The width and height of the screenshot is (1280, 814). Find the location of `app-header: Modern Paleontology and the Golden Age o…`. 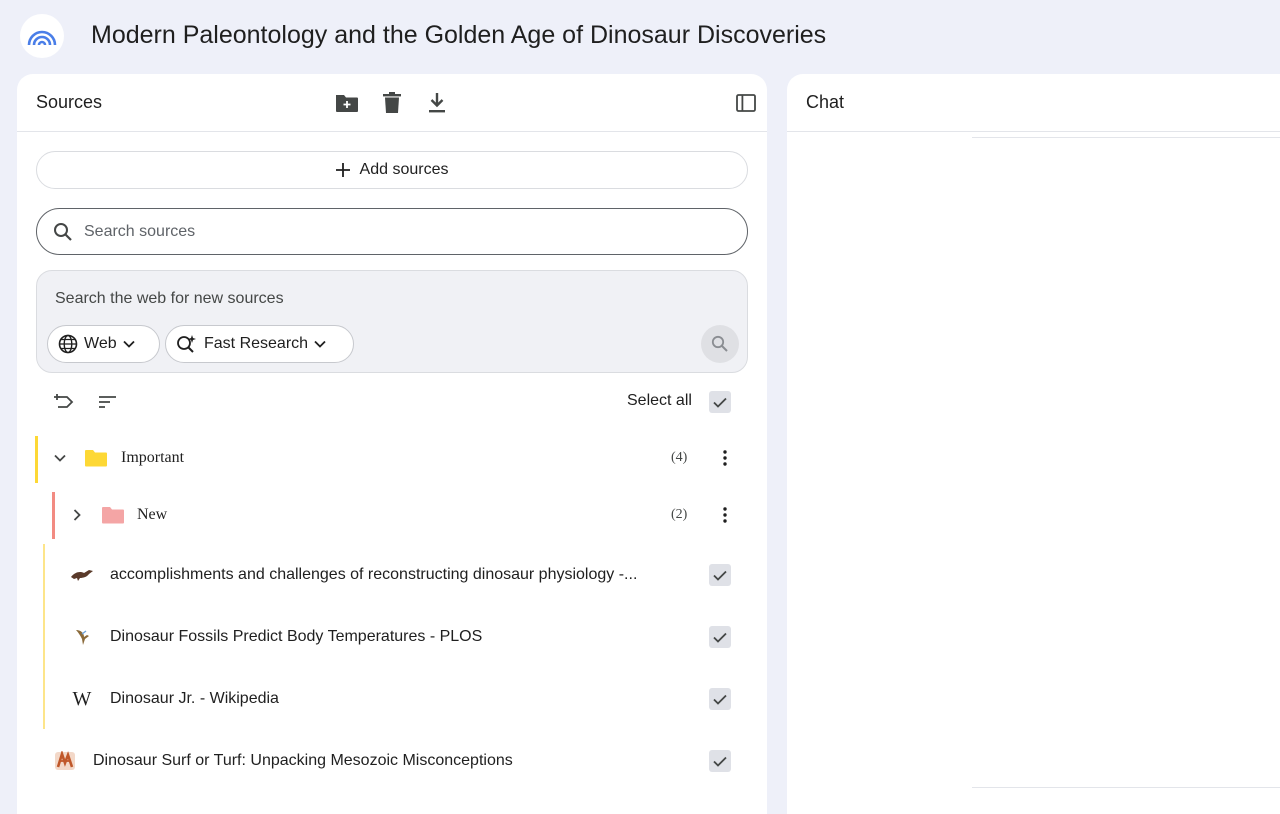

app-header: Modern Paleontology and the Golden Age o… is located at coordinates (640, 36).